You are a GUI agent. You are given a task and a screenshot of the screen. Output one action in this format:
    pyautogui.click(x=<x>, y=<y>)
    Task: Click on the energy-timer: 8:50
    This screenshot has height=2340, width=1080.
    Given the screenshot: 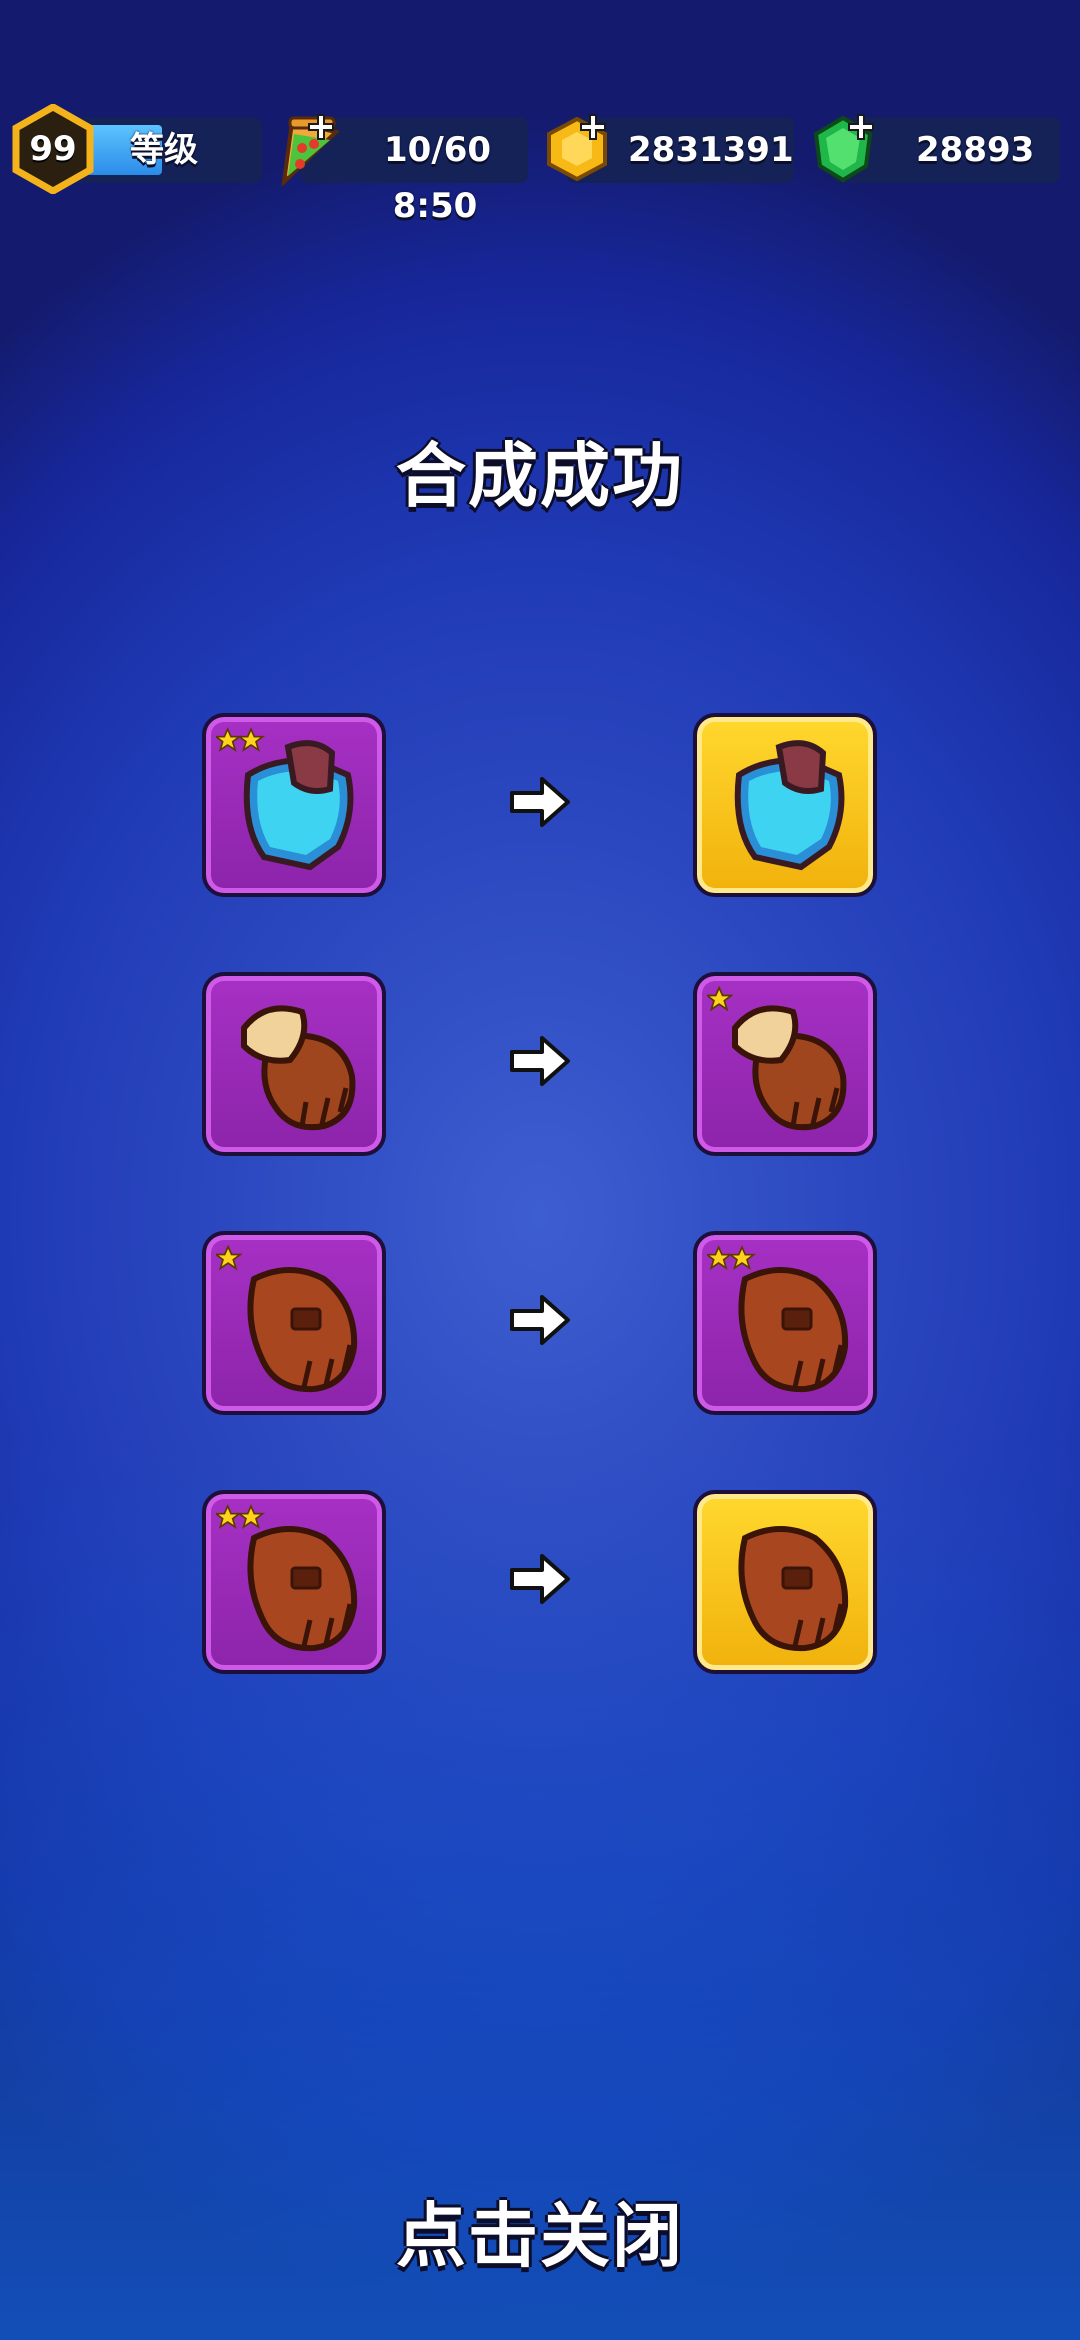 What is the action you would take?
    pyautogui.click(x=435, y=206)
    